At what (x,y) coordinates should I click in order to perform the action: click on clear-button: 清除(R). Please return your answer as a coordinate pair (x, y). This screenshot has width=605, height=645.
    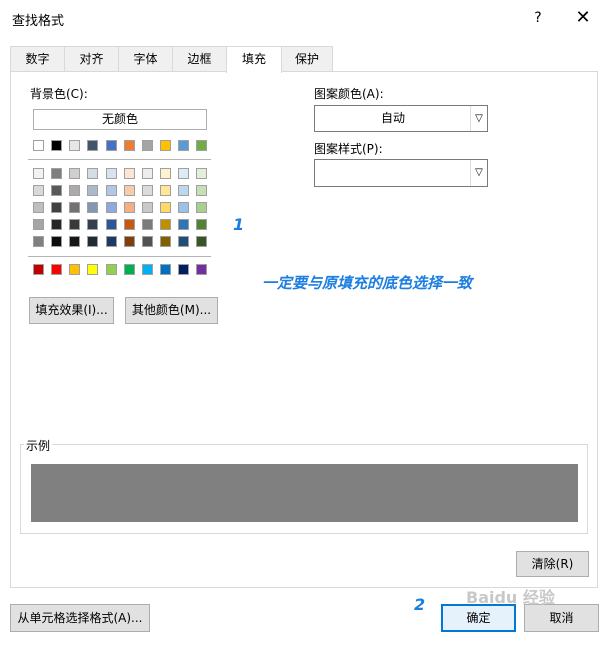
    Looking at the image, I should click on (552, 564).